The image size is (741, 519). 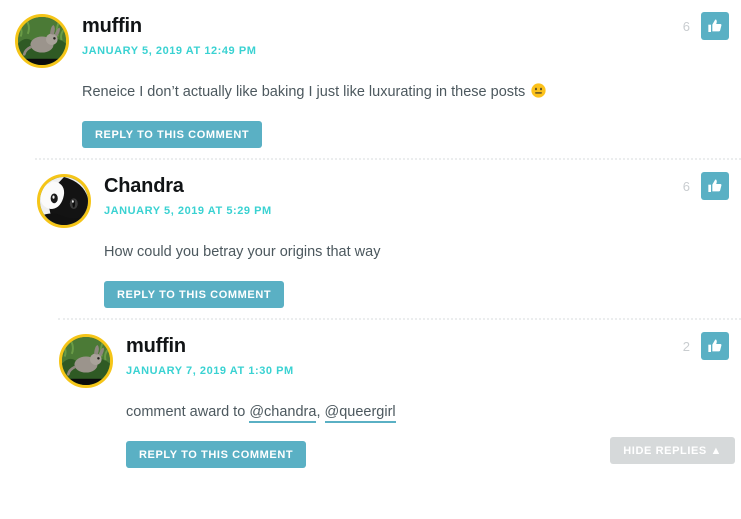 I want to click on comment-author-name: Chandra, so click(x=422, y=186).